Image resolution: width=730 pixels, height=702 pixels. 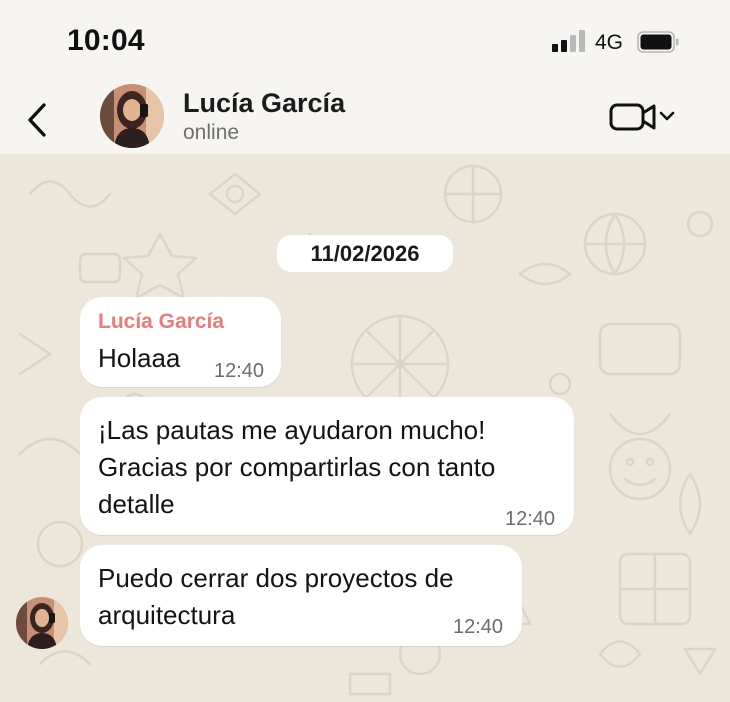 What do you see at coordinates (609, 42) in the screenshot?
I see `network-type: 4G` at bounding box center [609, 42].